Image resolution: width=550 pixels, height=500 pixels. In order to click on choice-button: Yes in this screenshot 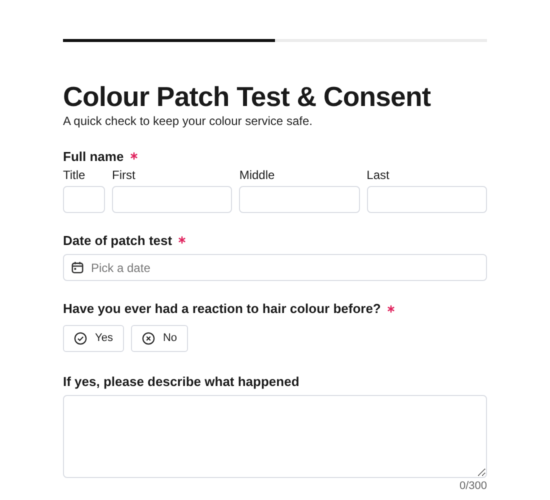, I will do `click(93, 338)`.